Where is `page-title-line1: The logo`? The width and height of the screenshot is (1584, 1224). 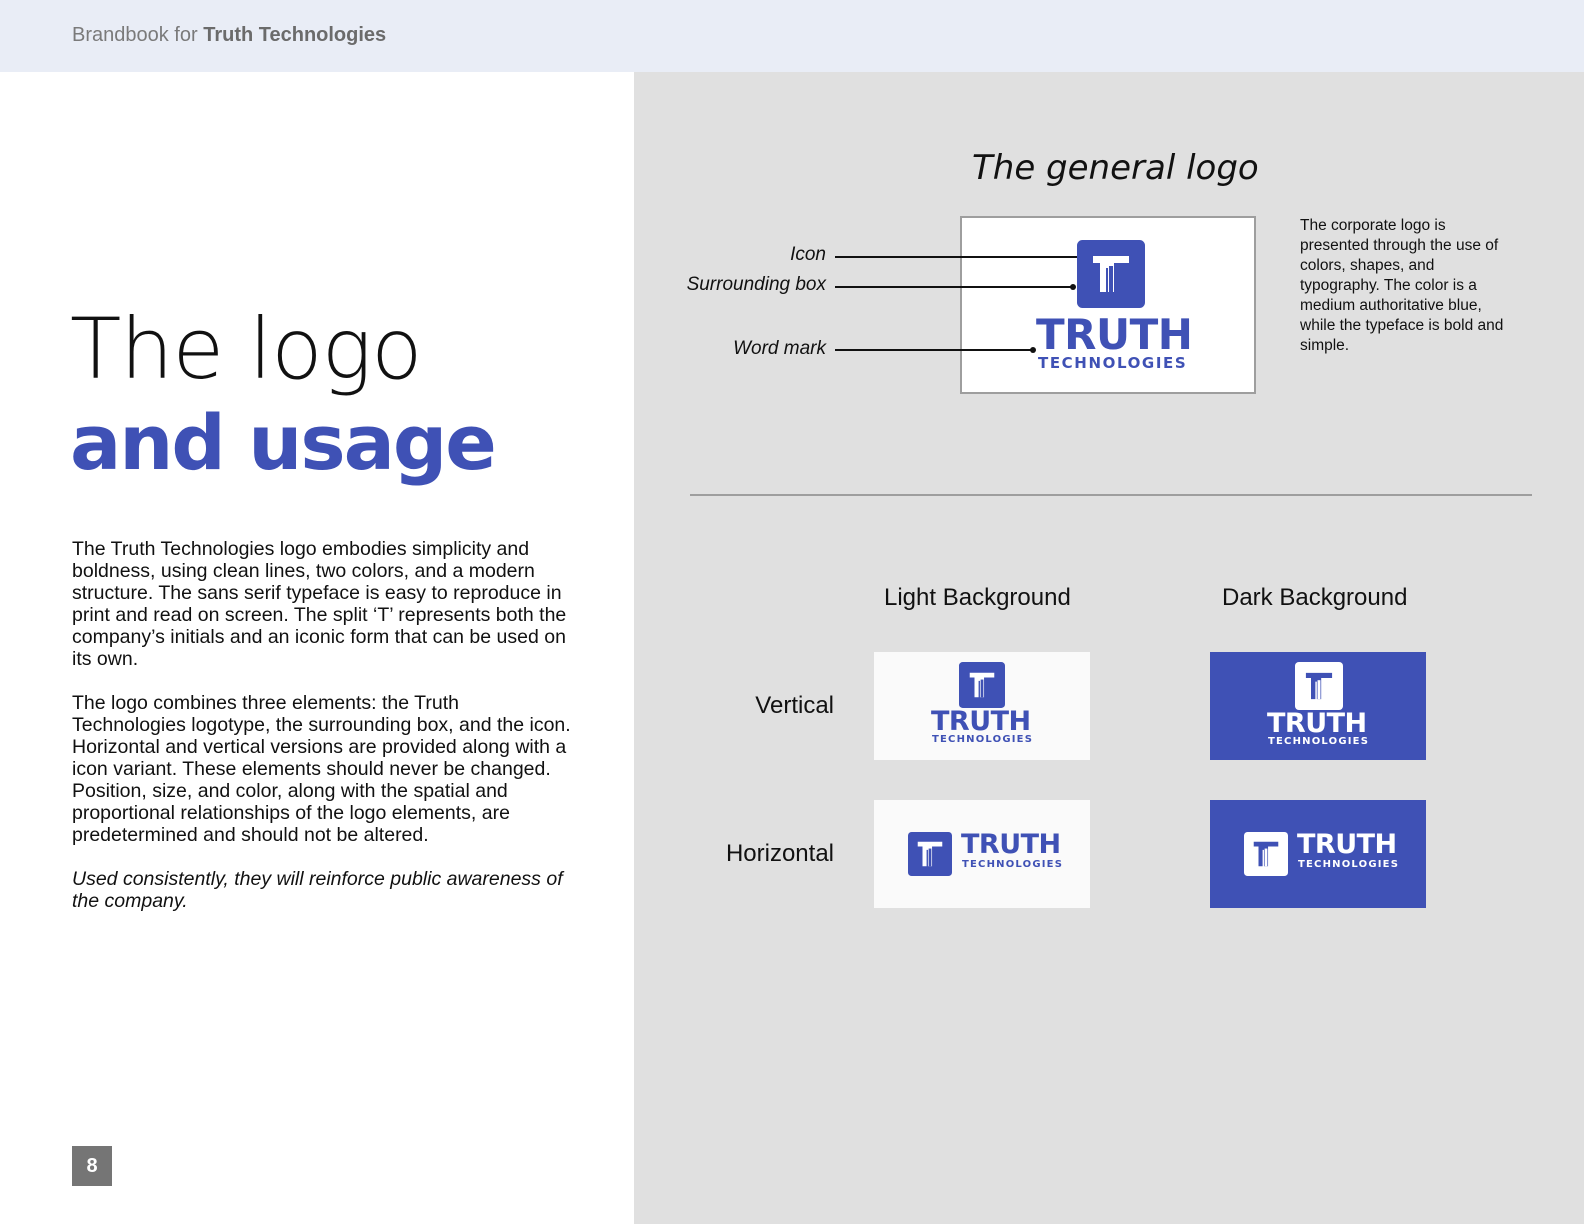 page-title-line1: The logo is located at coordinates (246, 349).